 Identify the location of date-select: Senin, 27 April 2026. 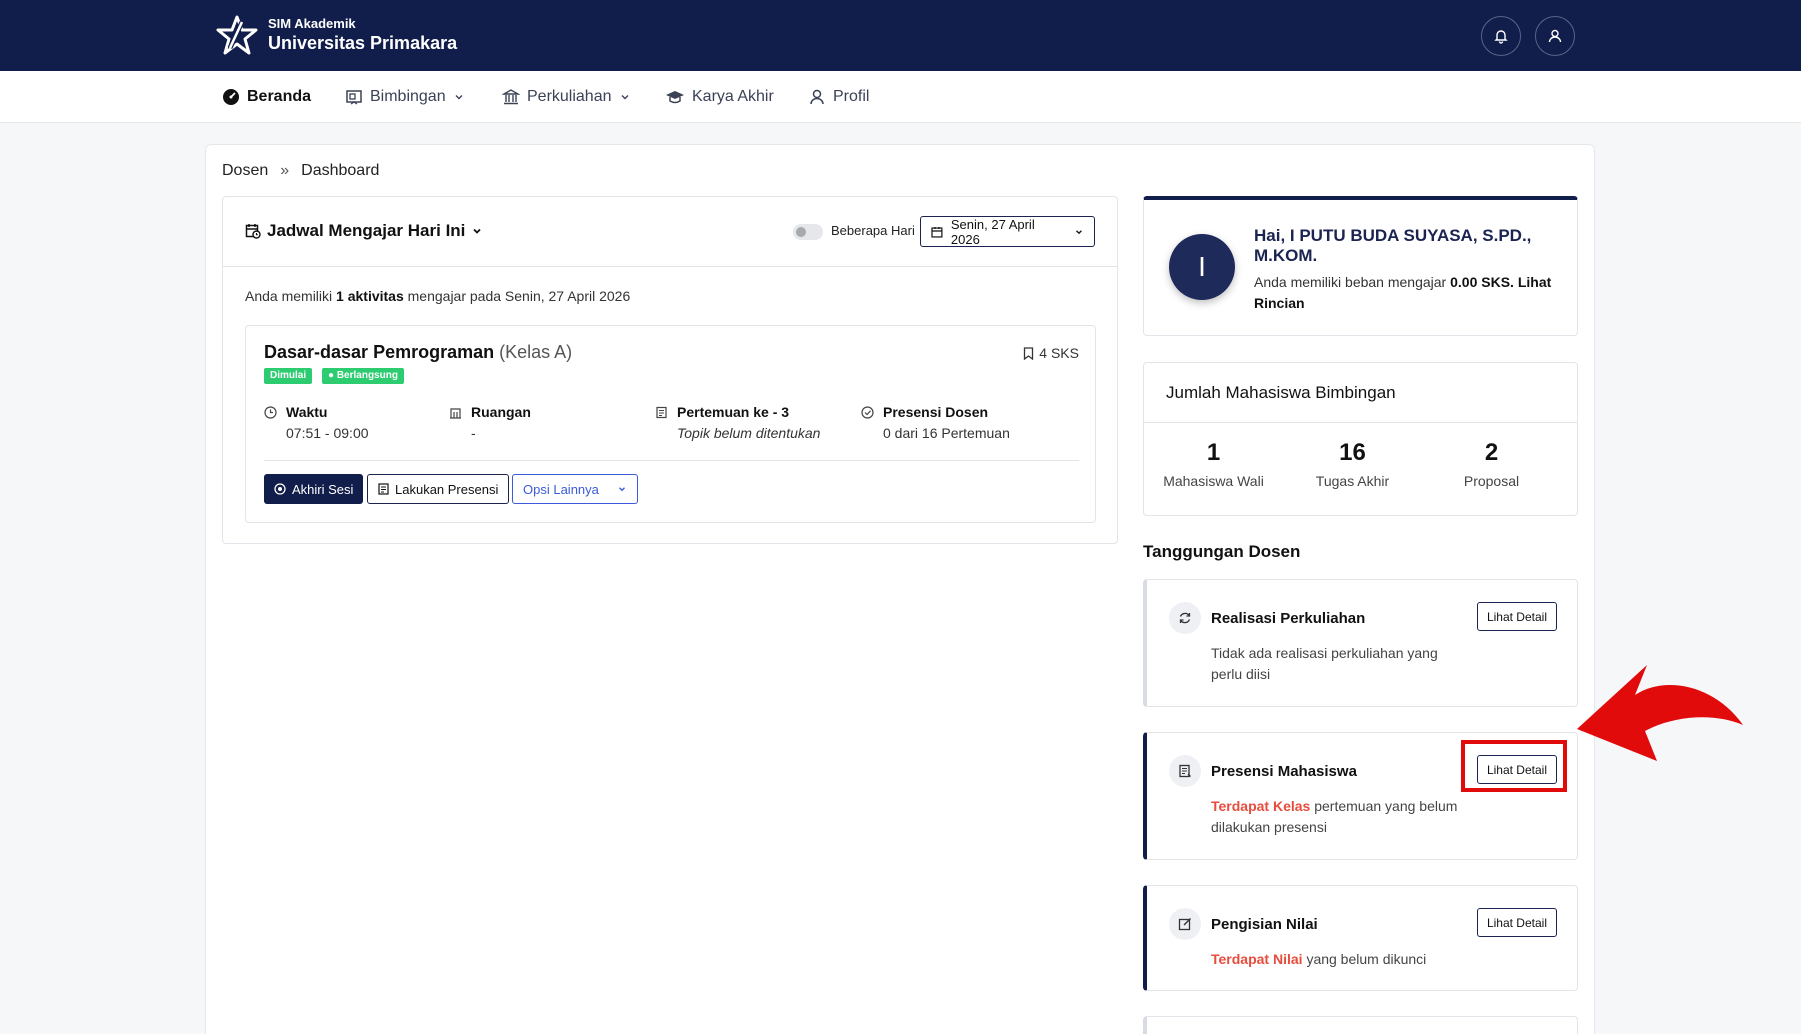
(1007, 231).